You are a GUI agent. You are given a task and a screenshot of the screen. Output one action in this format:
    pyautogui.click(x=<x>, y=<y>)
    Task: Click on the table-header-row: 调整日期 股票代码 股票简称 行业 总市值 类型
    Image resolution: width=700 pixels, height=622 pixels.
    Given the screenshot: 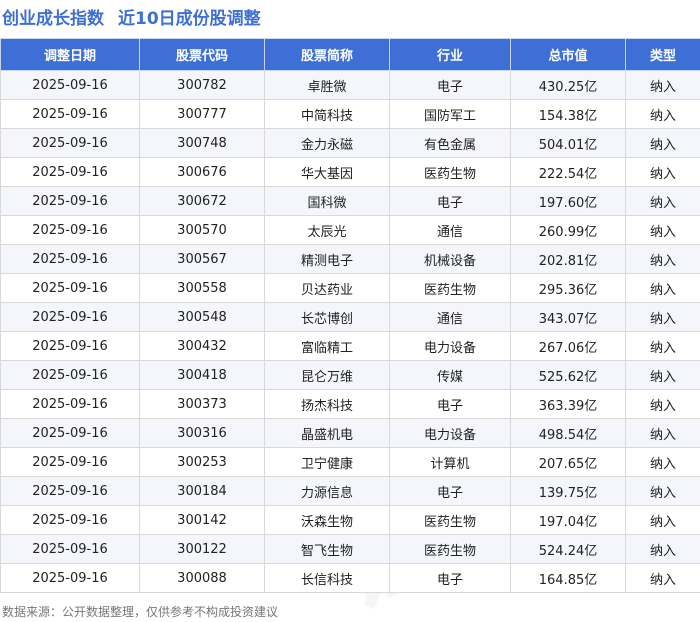 What is the action you would take?
    pyautogui.click(x=350, y=54)
    